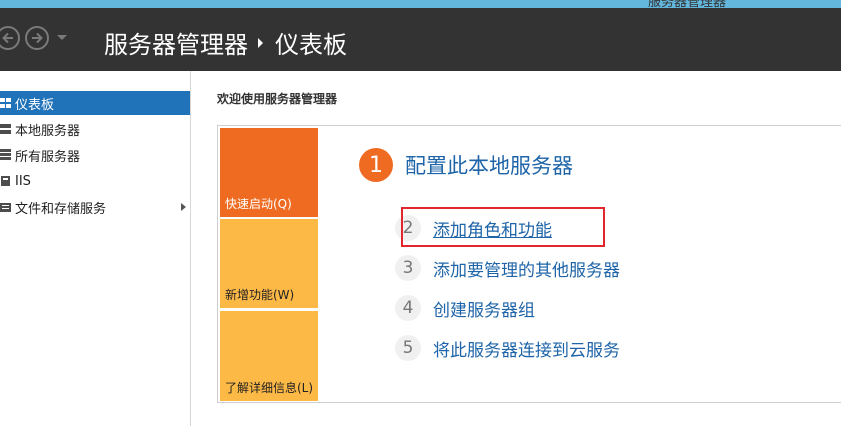  I want to click on tile-whats-new: 新增功能(W), so click(269, 263).